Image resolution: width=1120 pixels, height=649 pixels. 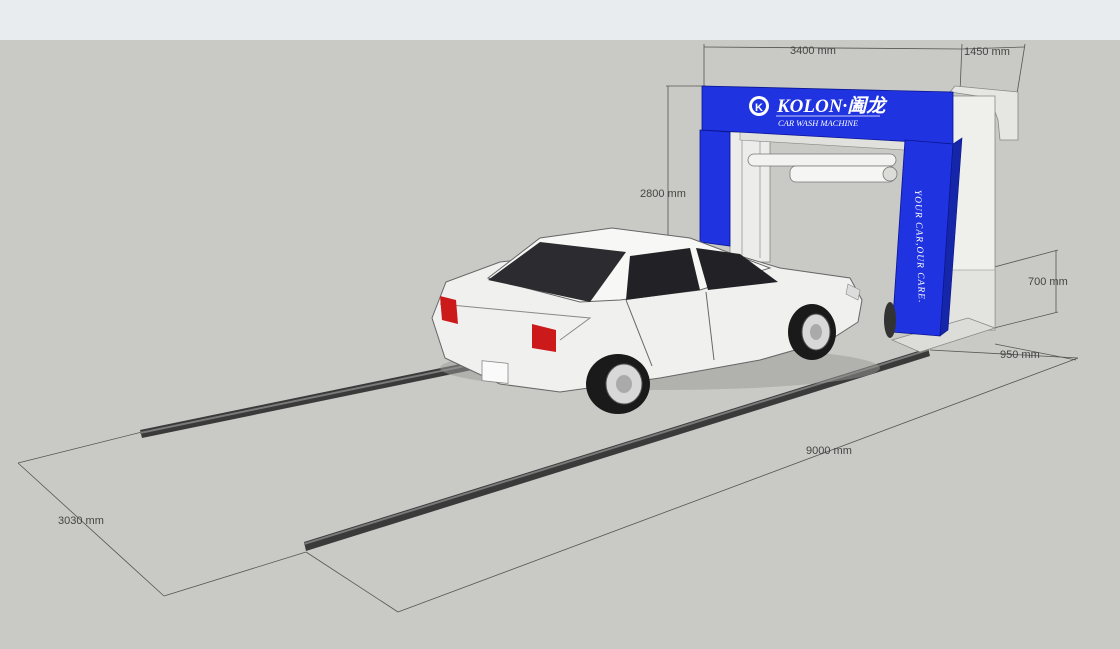 I want to click on dim-base-depth: 950 mm, so click(x=1020, y=355).